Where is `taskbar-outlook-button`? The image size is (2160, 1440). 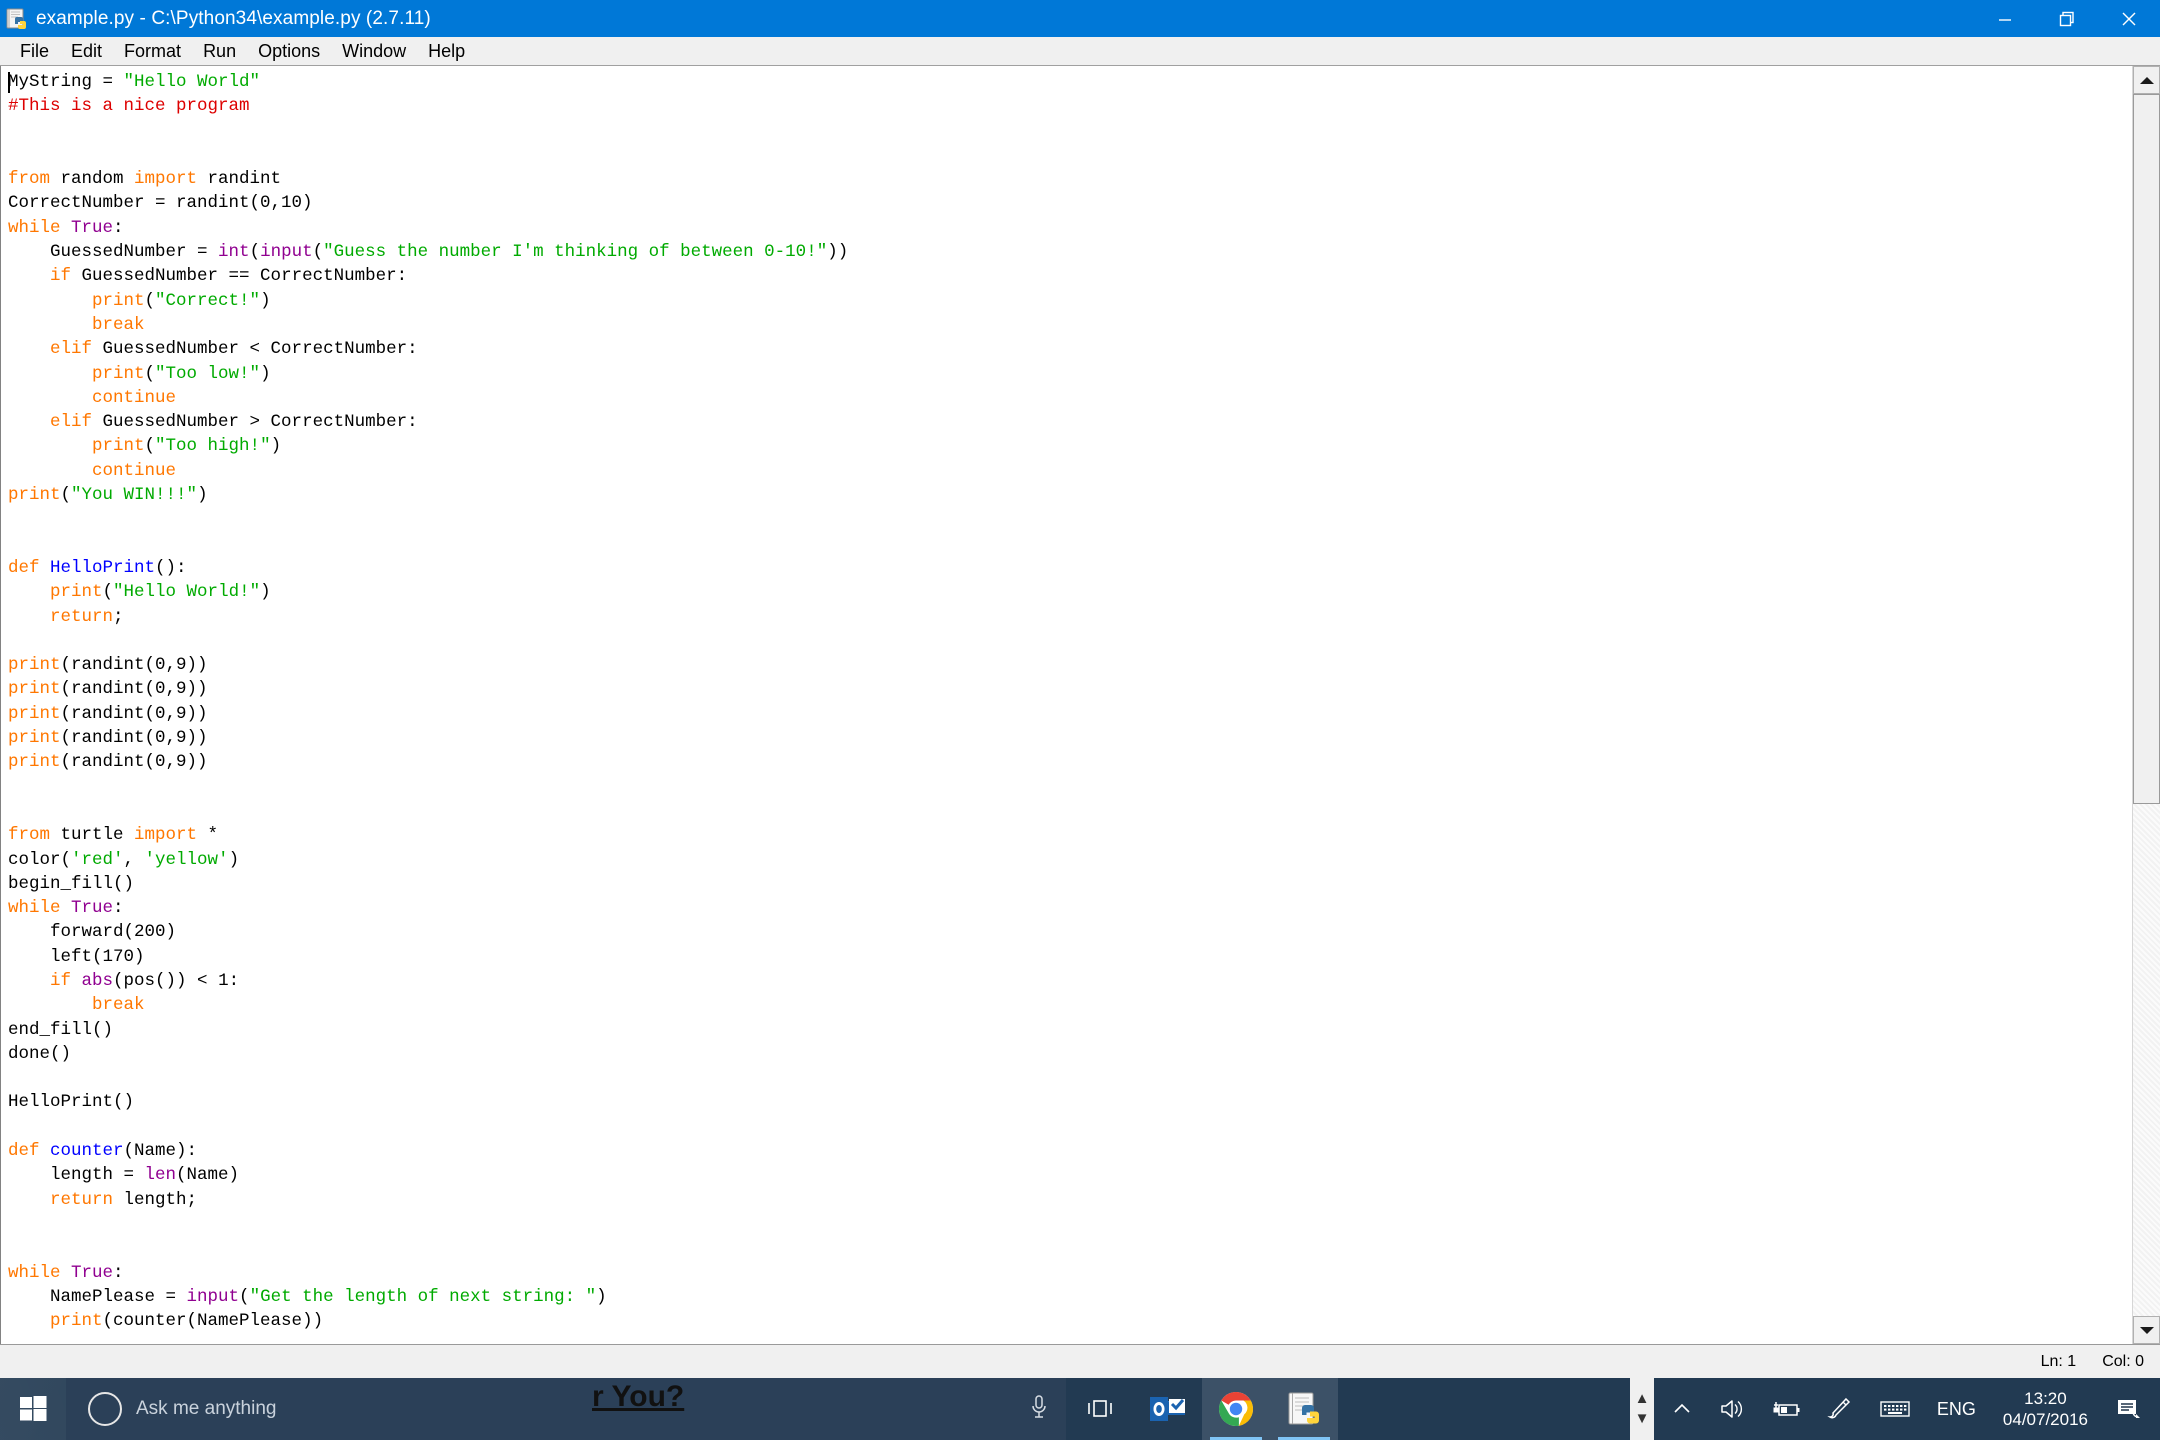
taskbar-outlook-button is located at coordinates (1168, 1409).